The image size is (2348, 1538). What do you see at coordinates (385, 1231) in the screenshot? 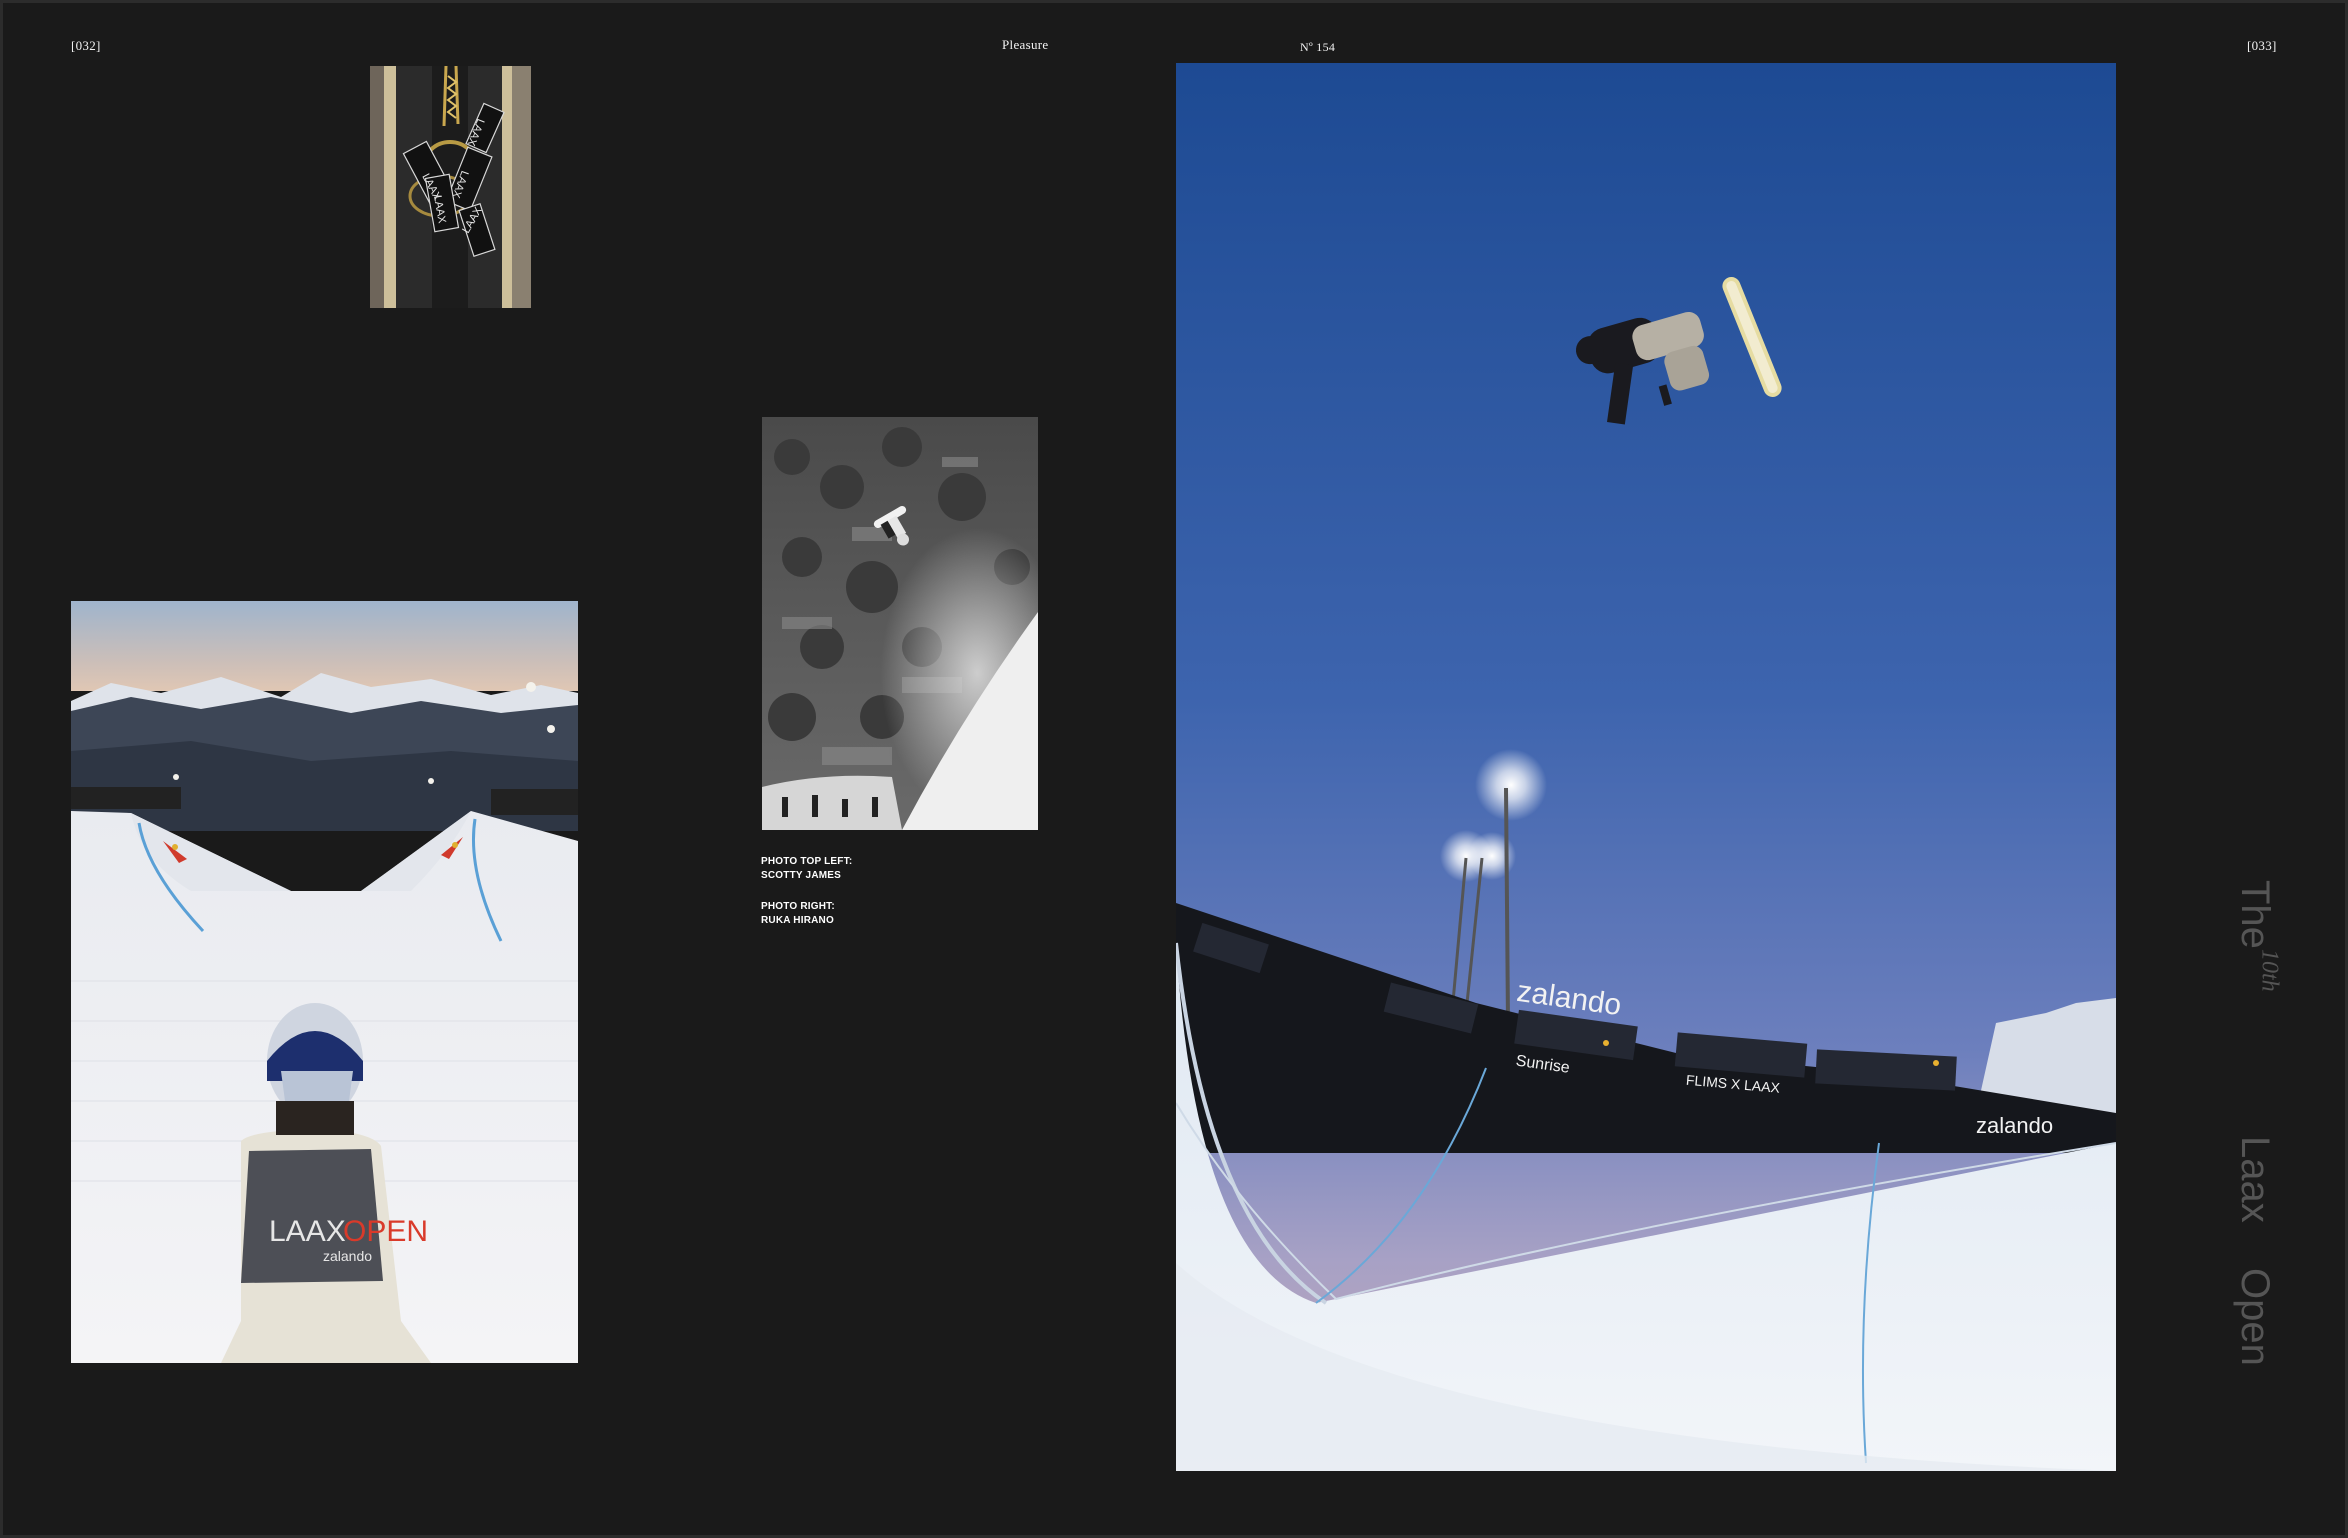
I see `bib-brand-b: OPEN` at bounding box center [385, 1231].